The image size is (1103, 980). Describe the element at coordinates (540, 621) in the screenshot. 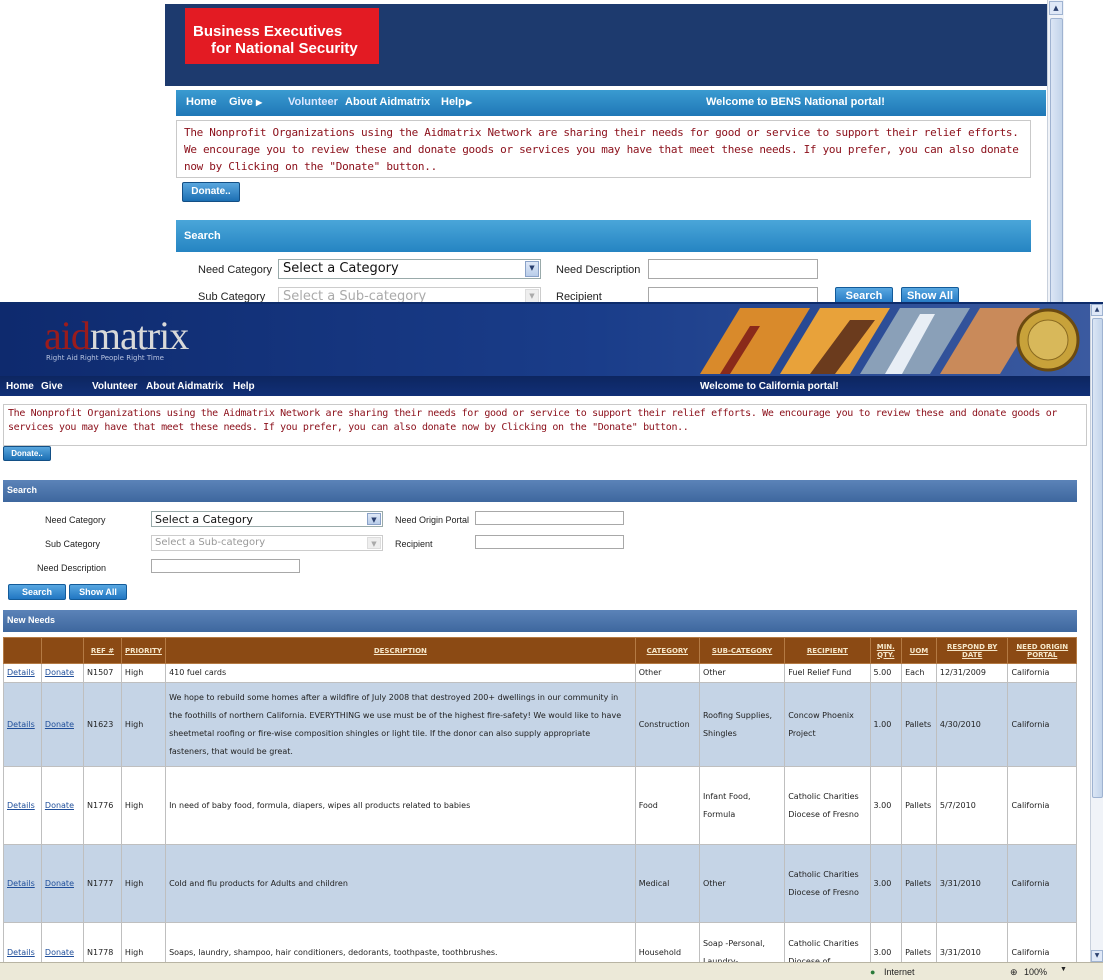

I see `ca-new-needs-header: New Needs` at that location.